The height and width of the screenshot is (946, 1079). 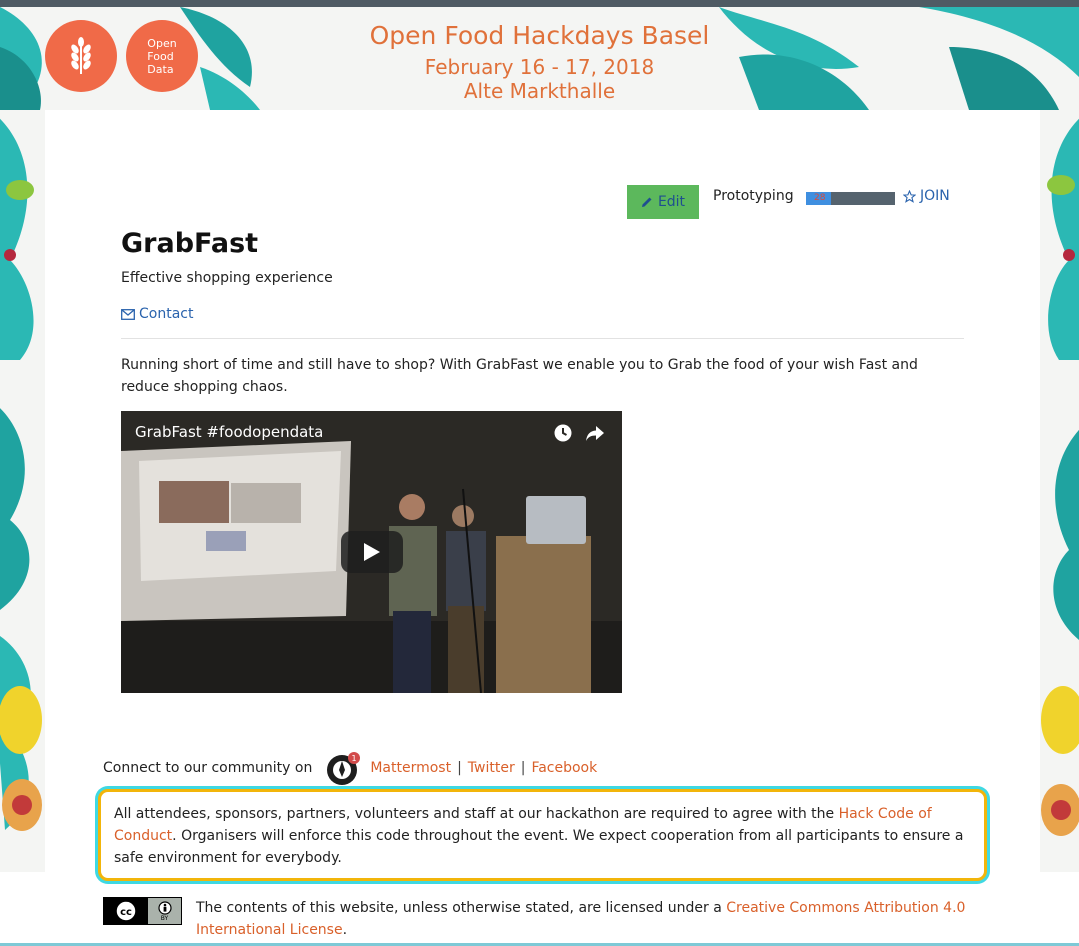 I want to click on mattermost-link: Mattermost, so click(x=410, y=768).